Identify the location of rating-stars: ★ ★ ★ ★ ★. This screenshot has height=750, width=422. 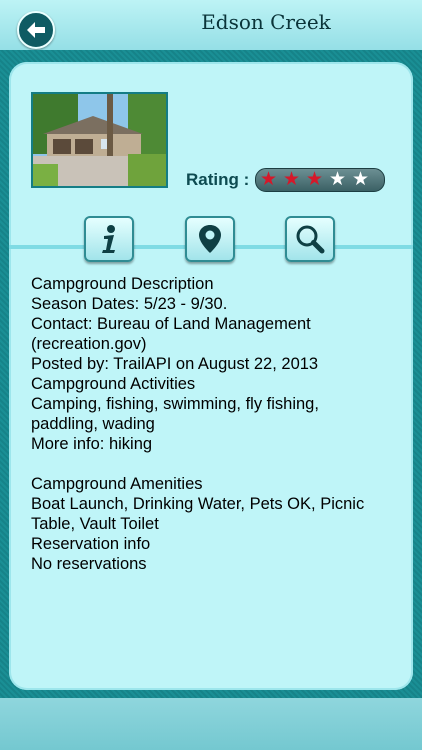
(320, 180).